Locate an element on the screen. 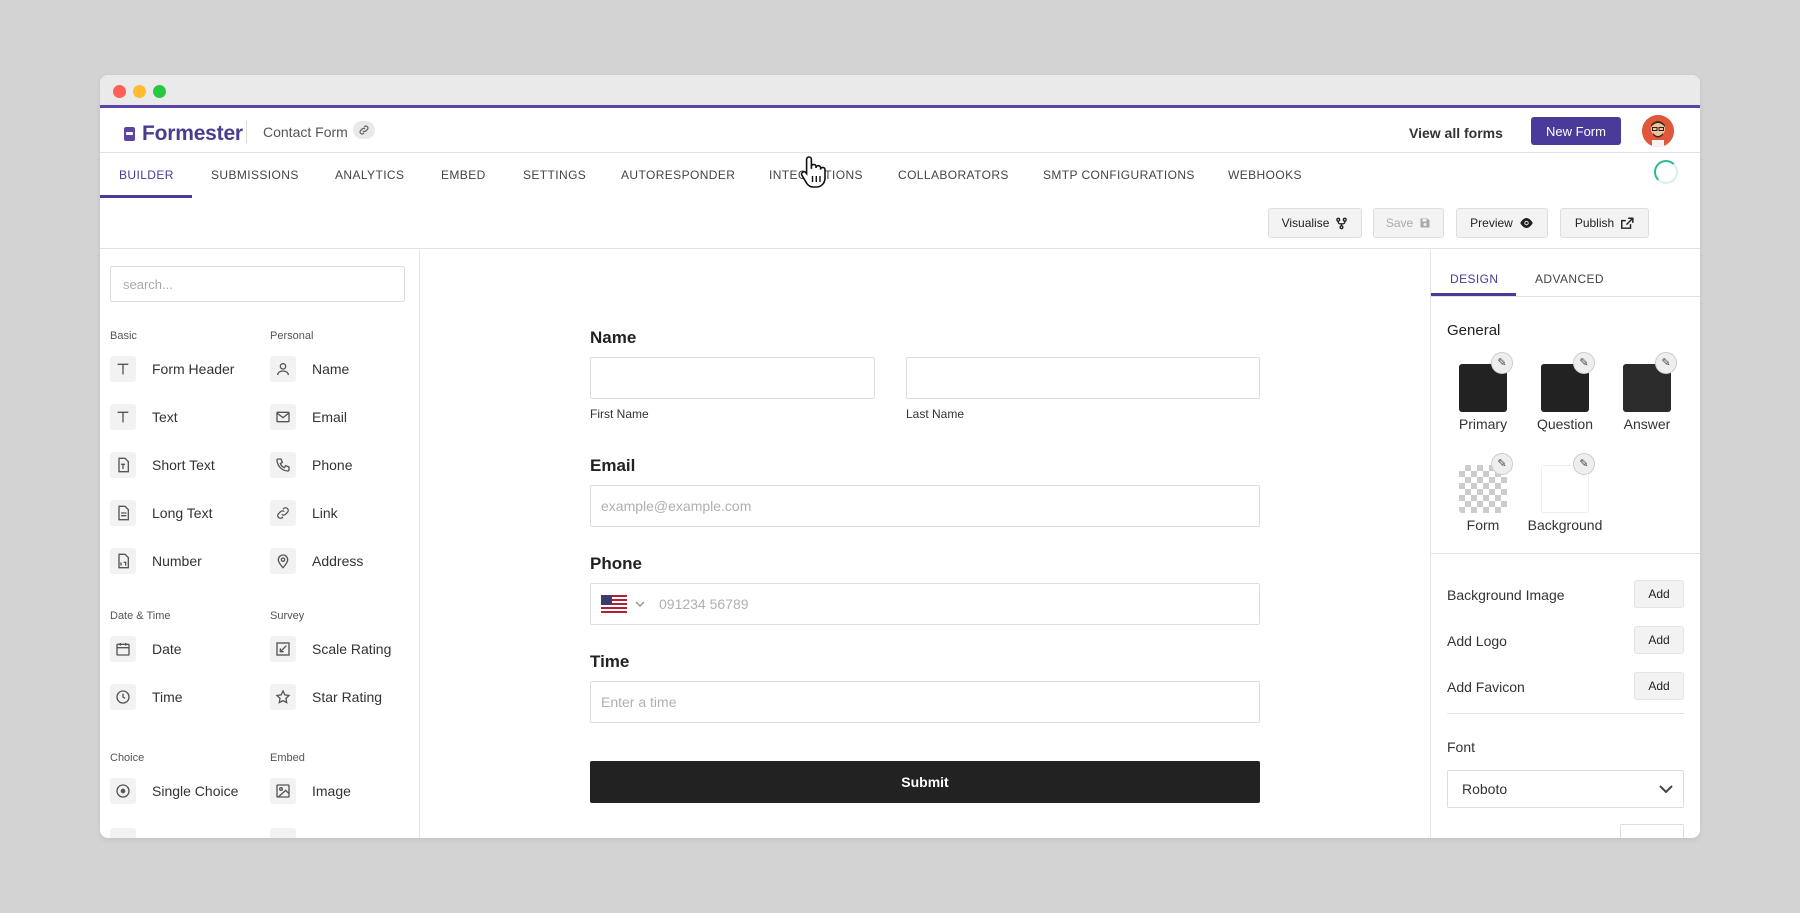 Image resolution: width=1800 pixels, height=913 pixels. font-select: Roboto is located at coordinates (1565, 789).